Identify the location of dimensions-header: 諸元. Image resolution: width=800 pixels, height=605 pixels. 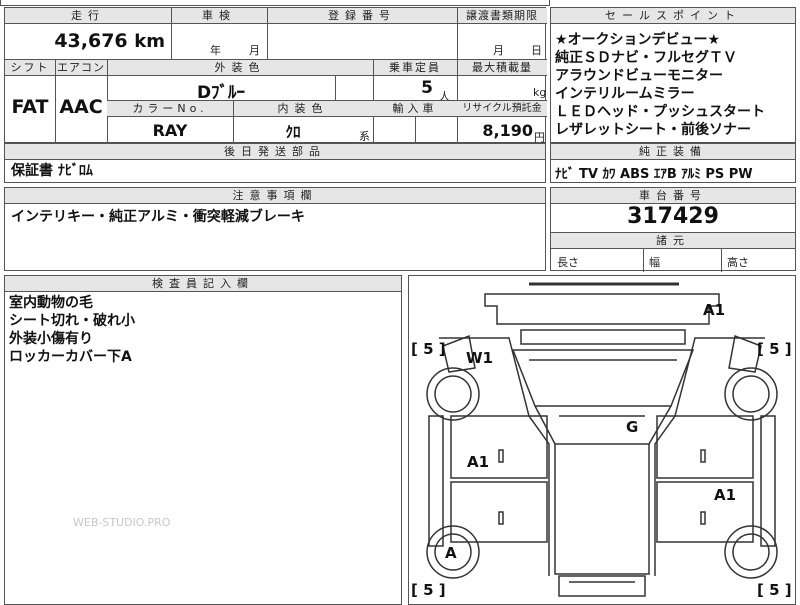
(673, 240).